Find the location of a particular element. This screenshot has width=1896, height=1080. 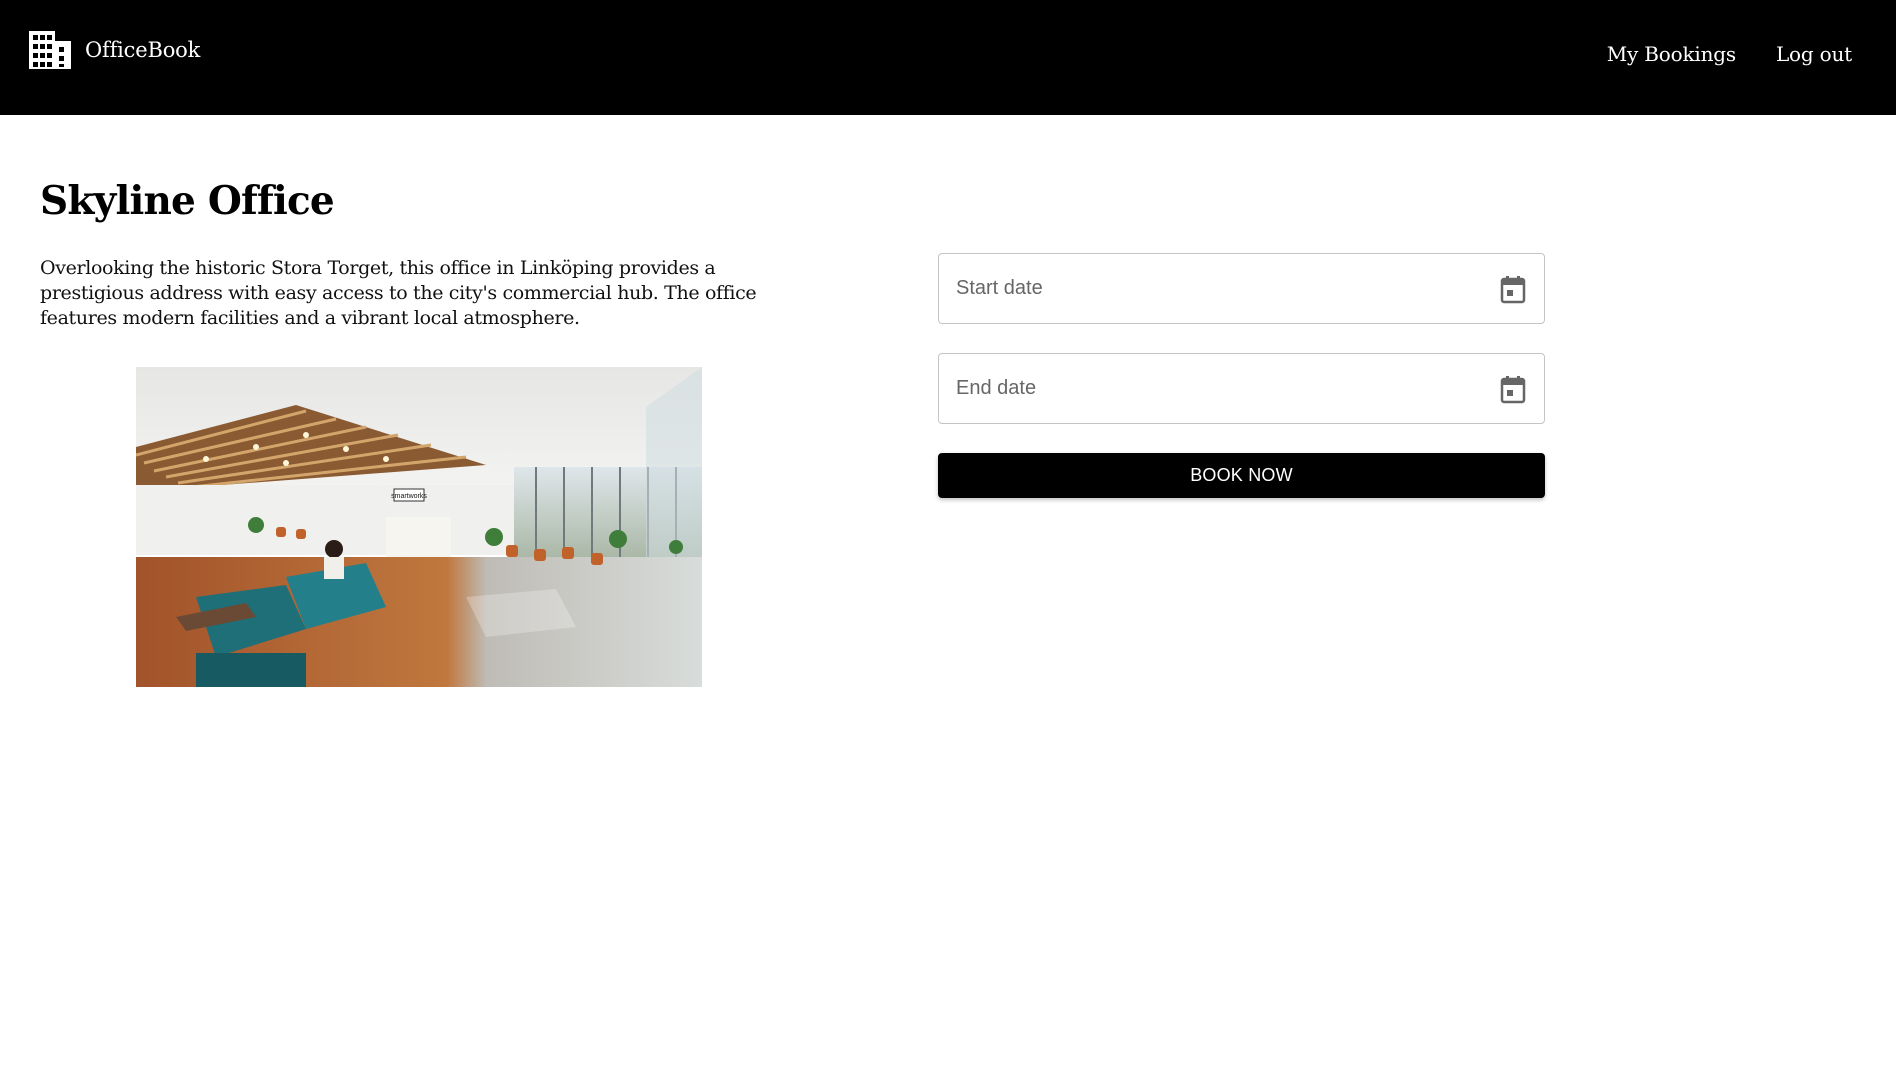

photo-sign-text: smartworks is located at coordinates (409, 496).